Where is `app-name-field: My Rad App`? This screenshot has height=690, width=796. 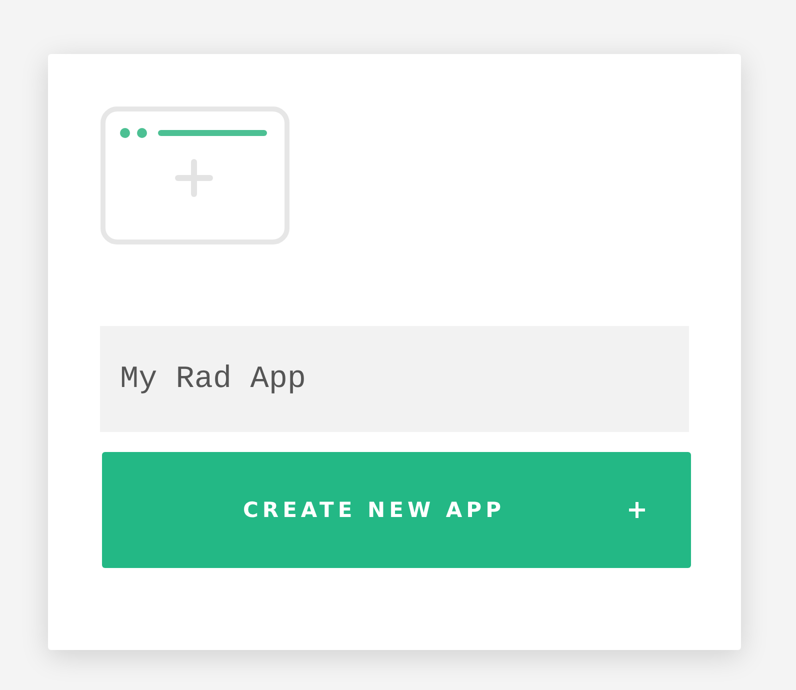 app-name-field: My Rad App is located at coordinates (394, 379).